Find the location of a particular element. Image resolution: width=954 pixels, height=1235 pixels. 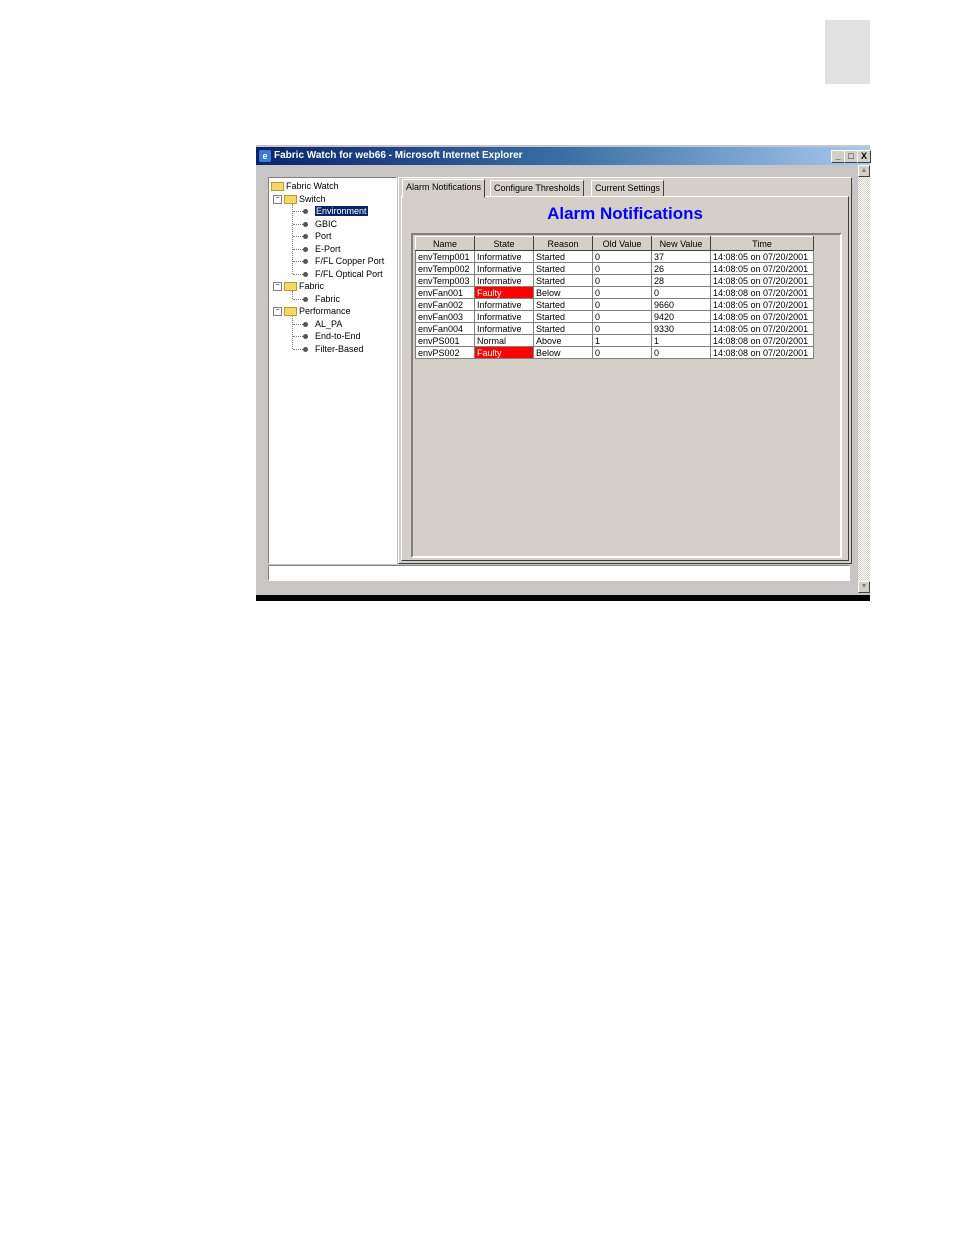

column-header-time: Time is located at coordinates (762, 243).